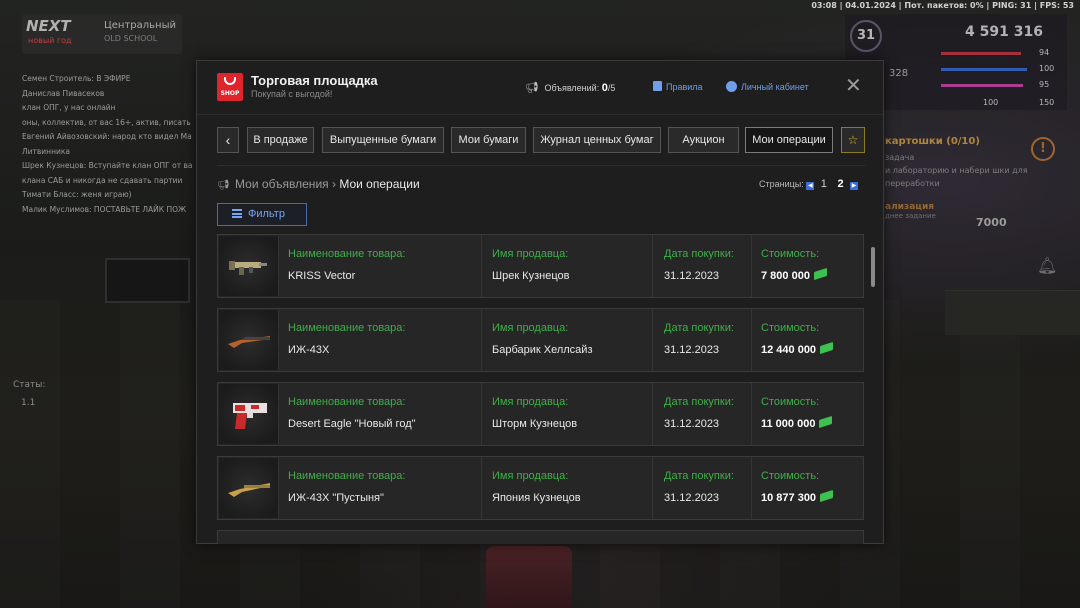 Image resolution: width=1080 pixels, height=608 pixels. What do you see at coordinates (380, 488) in the screenshot?
I see `cell-name: Наименование товара: ИЖ-43Х "Пустыня"` at bounding box center [380, 488].